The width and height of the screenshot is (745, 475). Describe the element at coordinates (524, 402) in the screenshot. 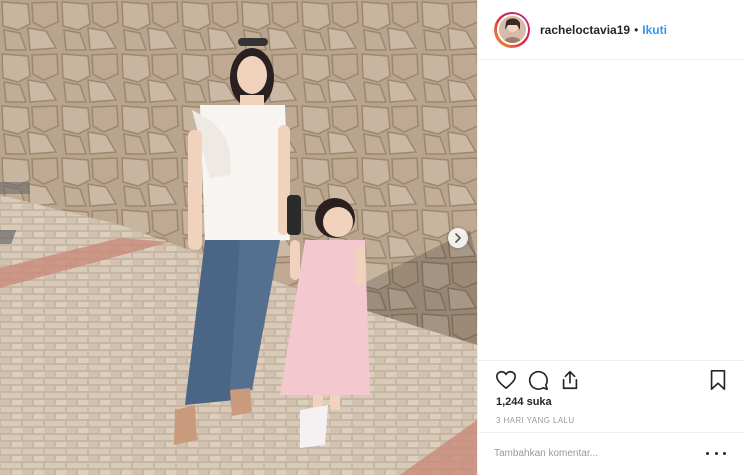

I see `like-count: 1,244 suka` at that location.